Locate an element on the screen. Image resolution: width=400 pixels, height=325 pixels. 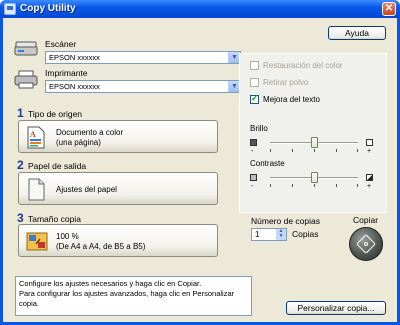
brightness-minus: - is located at coordinates (252, 151).